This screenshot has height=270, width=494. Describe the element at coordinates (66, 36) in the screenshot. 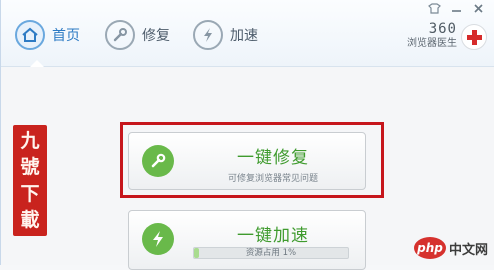

I see `tab-home-label: 首页` at that location.